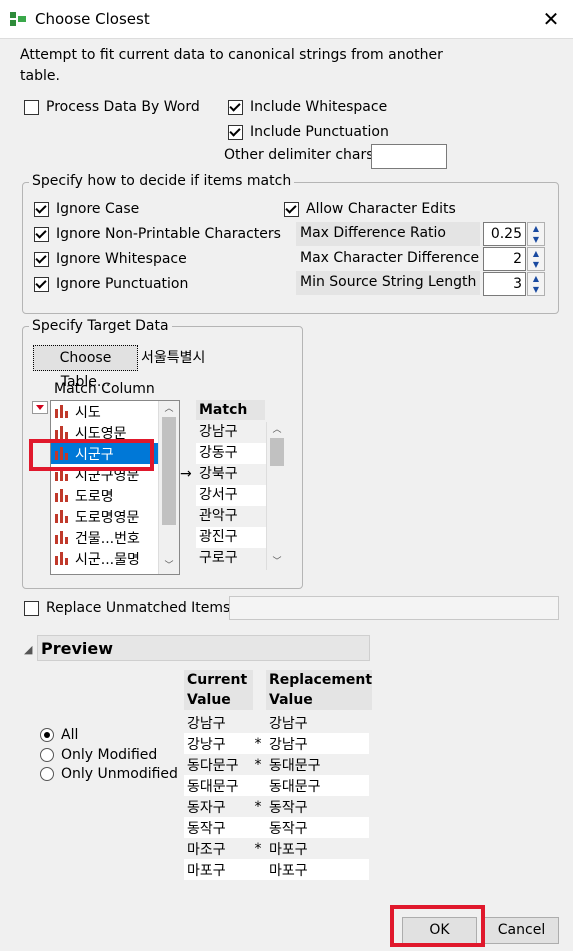 The height and width of the screenshot is (951, 573). What do you see at coordinates (206, 849) in the screenshot?
I see `current-value-cell: 마조구` at bounding box center [206, 849].